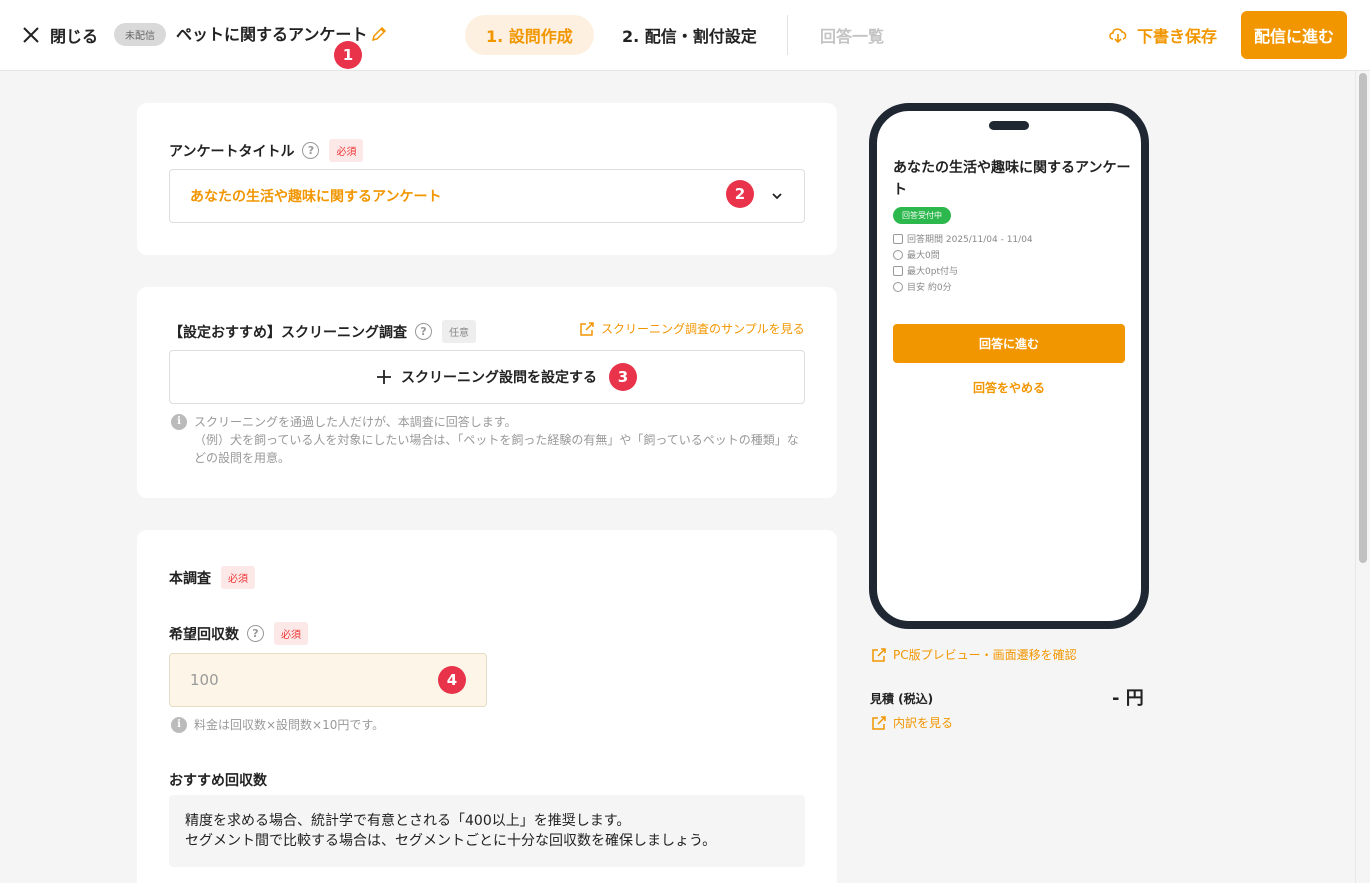 The height and width of the screenshot is (883, 1370). I want to click on phone-notch, so click(1009, 125).